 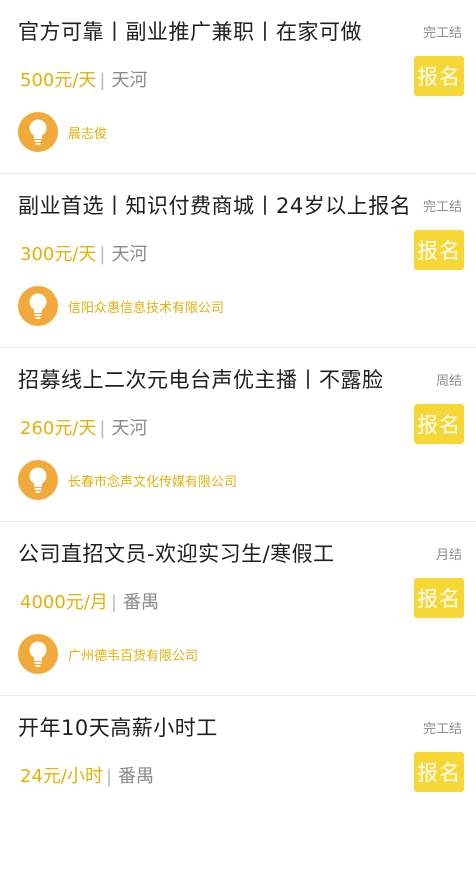 I want to click on salary-location-row: 300元/天 | 天河, so click(x=84, y=253).